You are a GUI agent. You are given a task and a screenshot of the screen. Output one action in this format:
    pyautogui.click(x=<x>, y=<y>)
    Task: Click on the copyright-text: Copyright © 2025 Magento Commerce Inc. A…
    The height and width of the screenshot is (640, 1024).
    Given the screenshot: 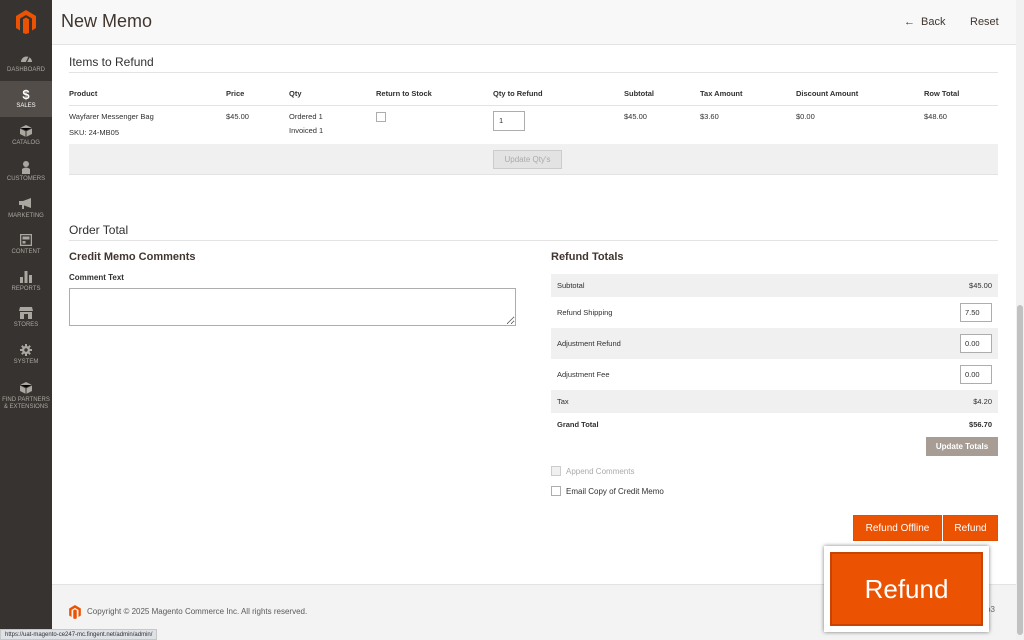 What is the action you would take?
    pyautogui.click(x=197, y=611)
    